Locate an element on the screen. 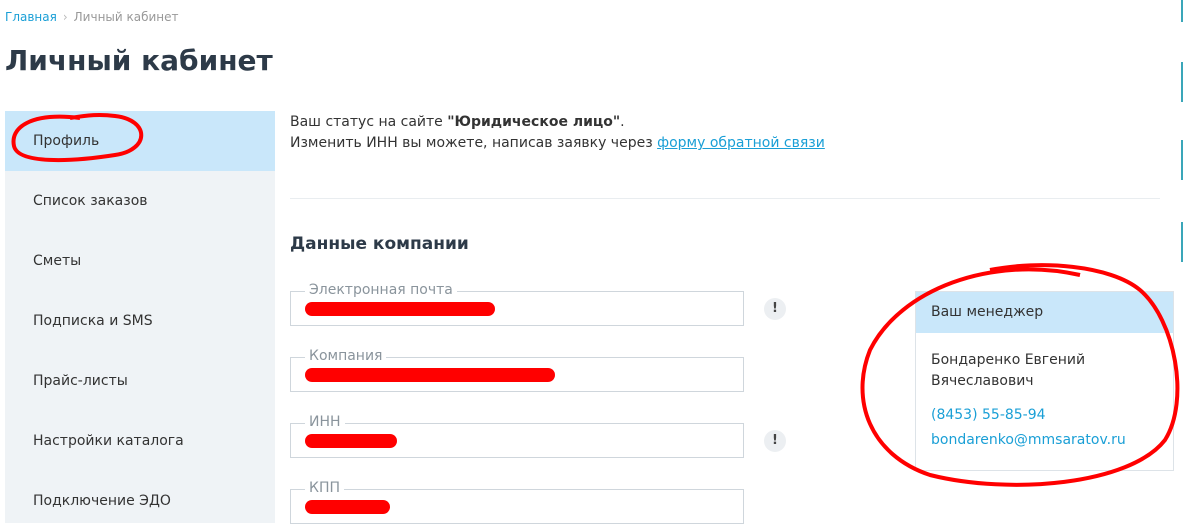  email-field-label: Электронная почта is located at coordinates (381, 290).